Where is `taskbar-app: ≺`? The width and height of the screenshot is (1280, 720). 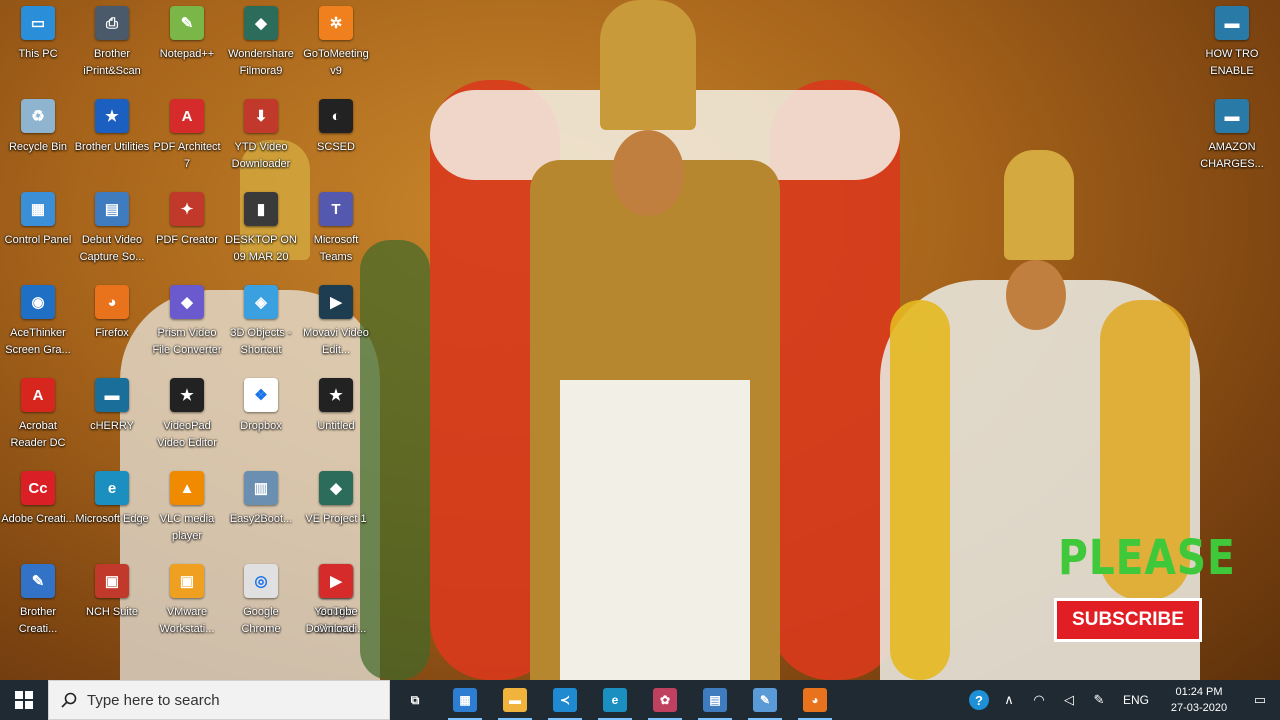
taskbar-app: ≺ is located at coordinates (565, 700).